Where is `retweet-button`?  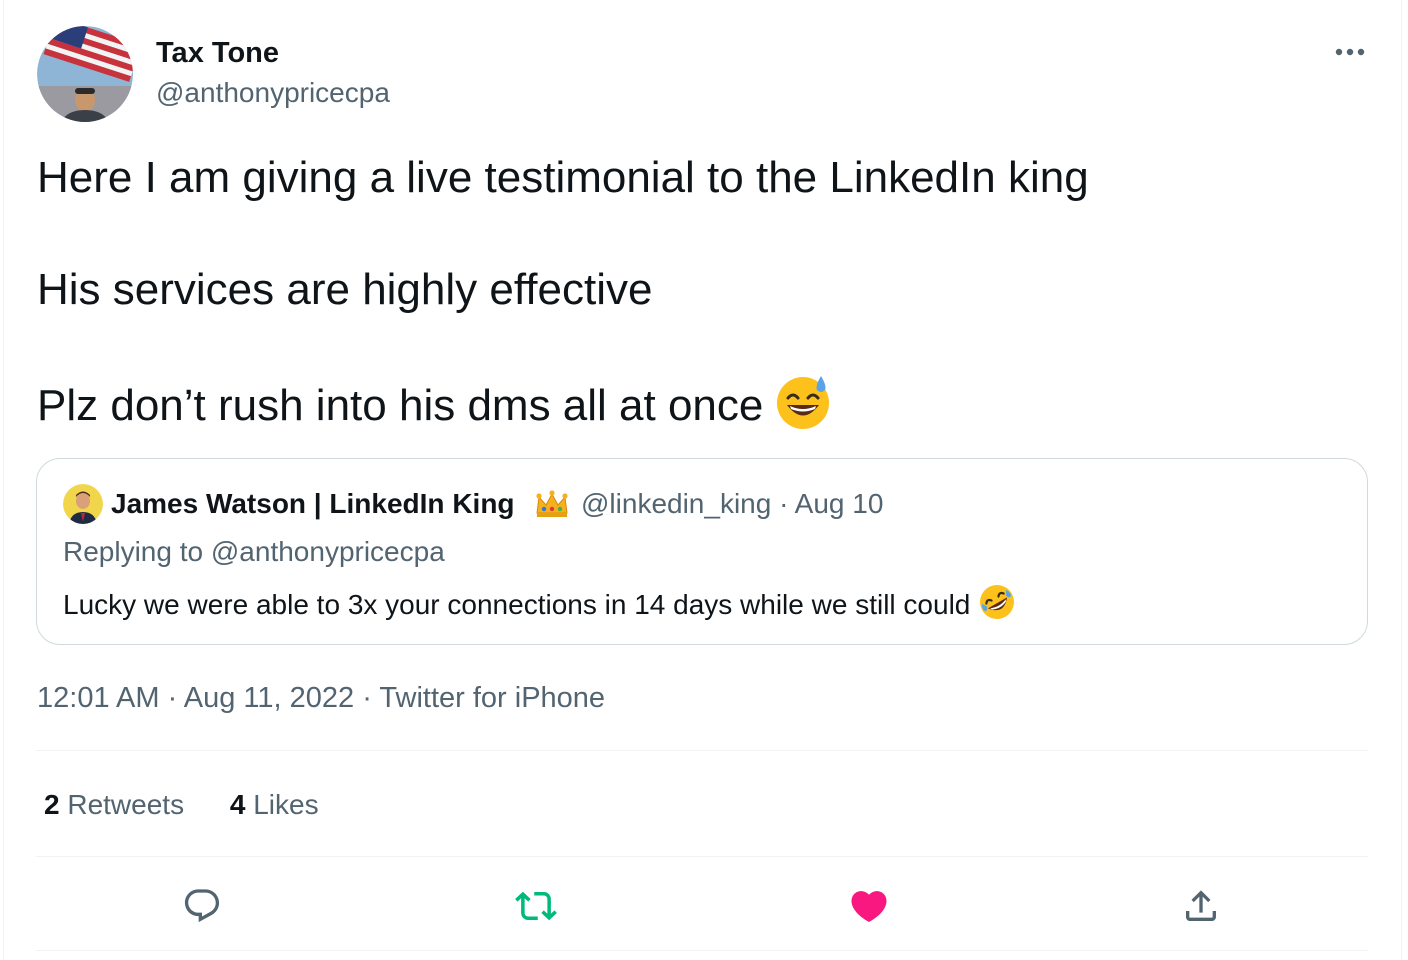 retweet-button is located at coordinates (536, 906).